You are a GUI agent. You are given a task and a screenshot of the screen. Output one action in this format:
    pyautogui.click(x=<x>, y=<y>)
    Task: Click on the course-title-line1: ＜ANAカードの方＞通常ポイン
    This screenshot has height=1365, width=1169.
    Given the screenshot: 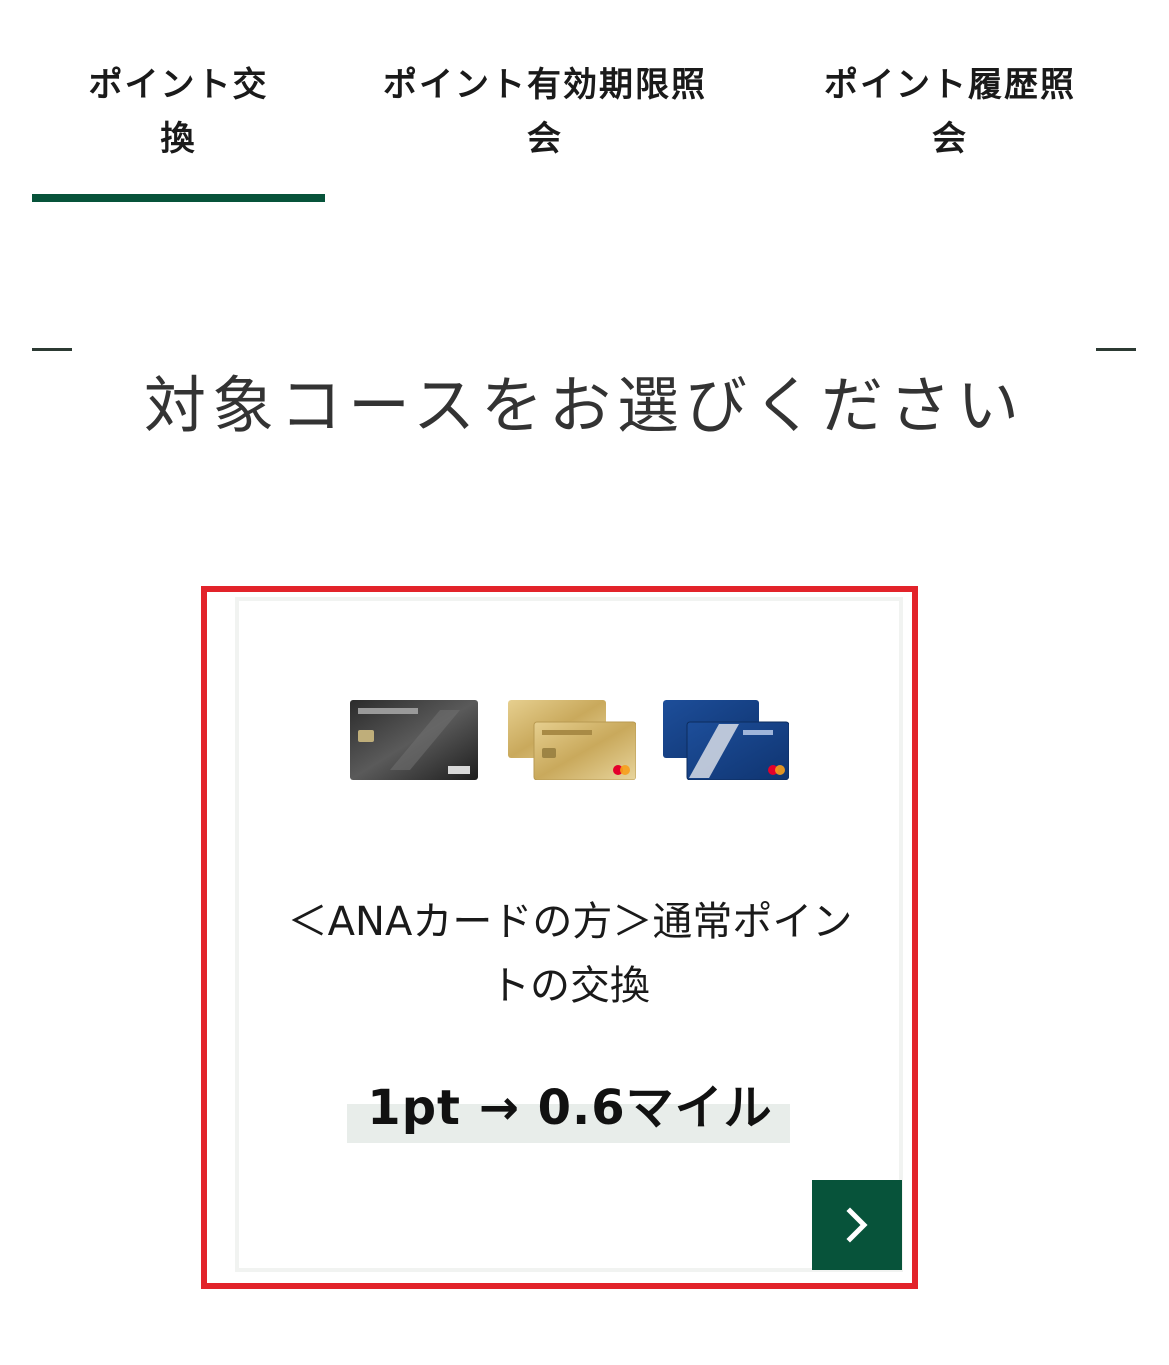 What is the action you would take?
    pyautogui.click(x=570, y=922)
    